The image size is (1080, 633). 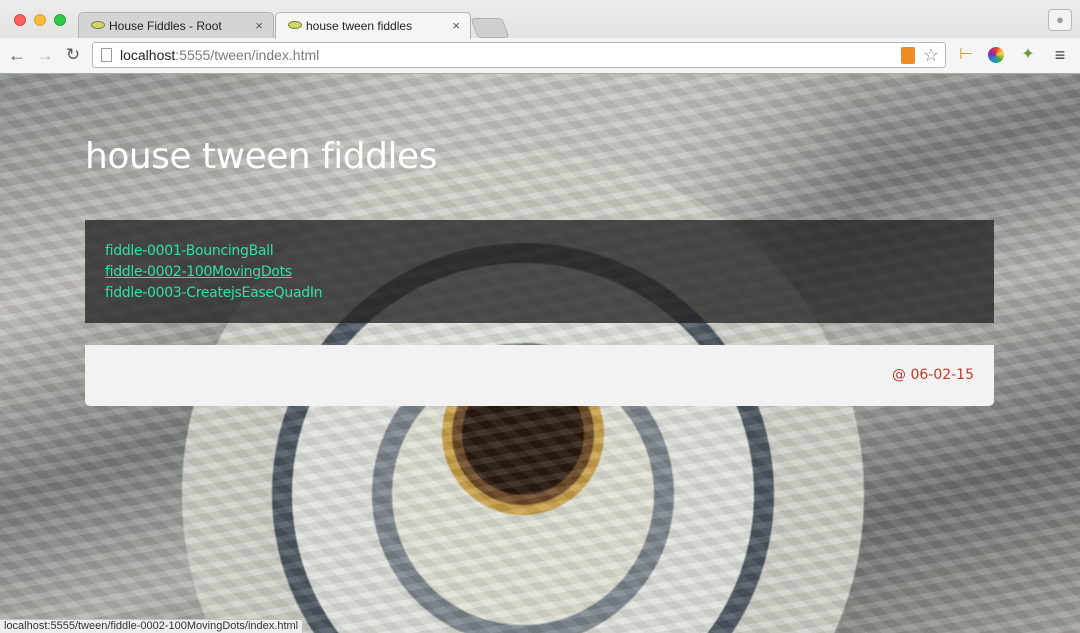 I want to click on reload-button: ↻, so click(x=73, y=55).